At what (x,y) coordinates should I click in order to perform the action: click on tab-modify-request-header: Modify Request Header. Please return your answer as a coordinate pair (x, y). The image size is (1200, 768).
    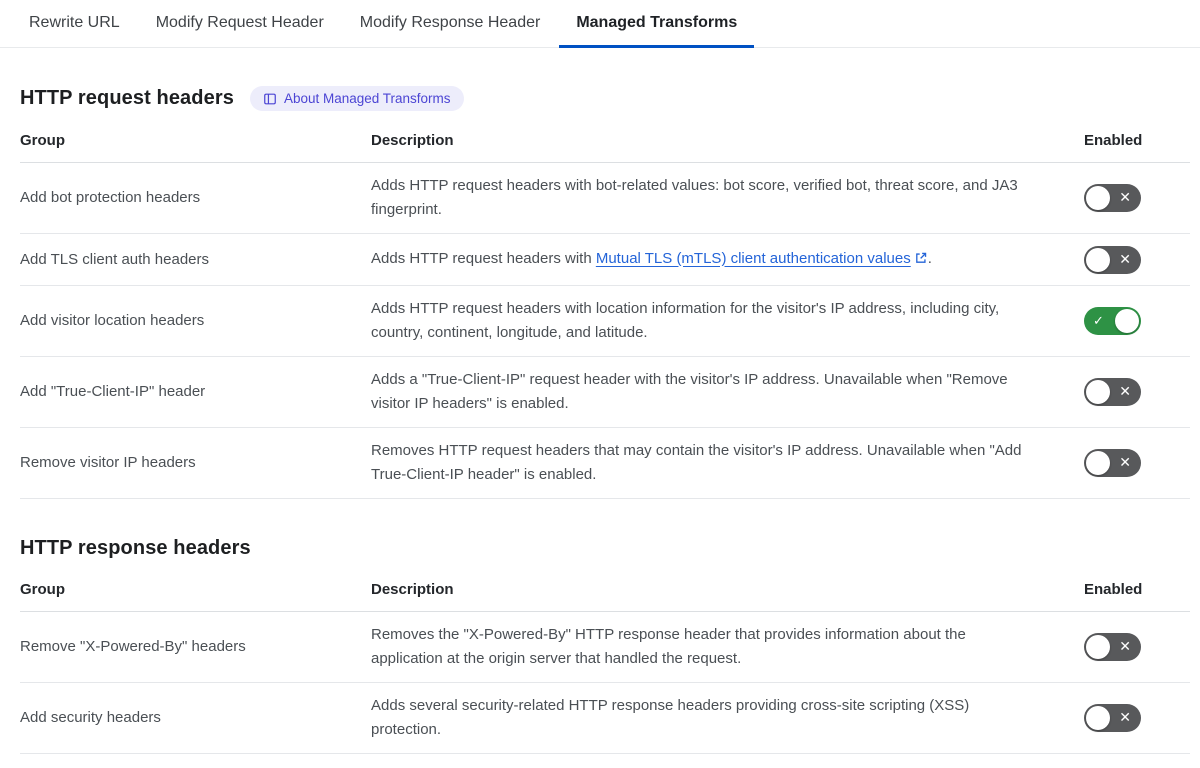
    Looking at the image, I should click on (240, 24).